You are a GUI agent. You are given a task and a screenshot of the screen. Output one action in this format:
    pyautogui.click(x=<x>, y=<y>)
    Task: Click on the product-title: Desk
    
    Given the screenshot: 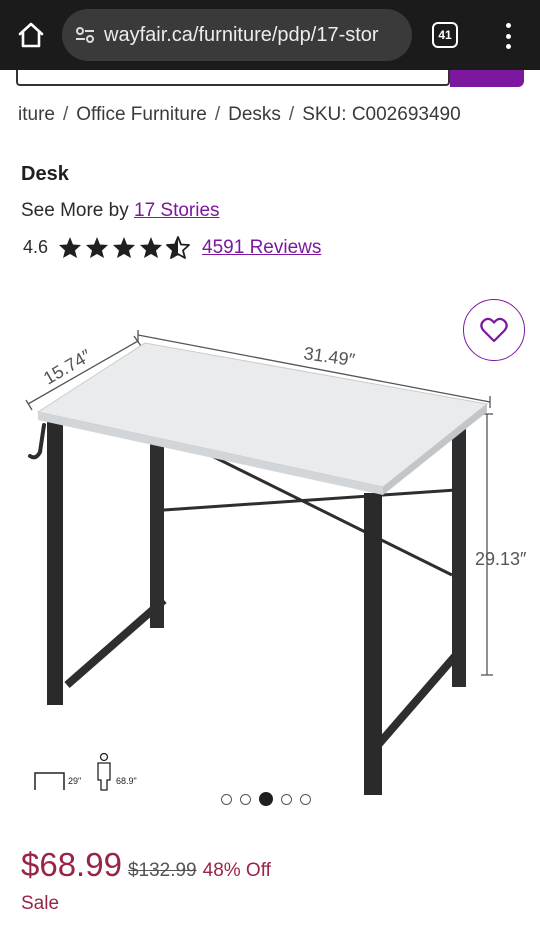 What is the action you would take?
    pyautogui.click(x=45, y=174)
    